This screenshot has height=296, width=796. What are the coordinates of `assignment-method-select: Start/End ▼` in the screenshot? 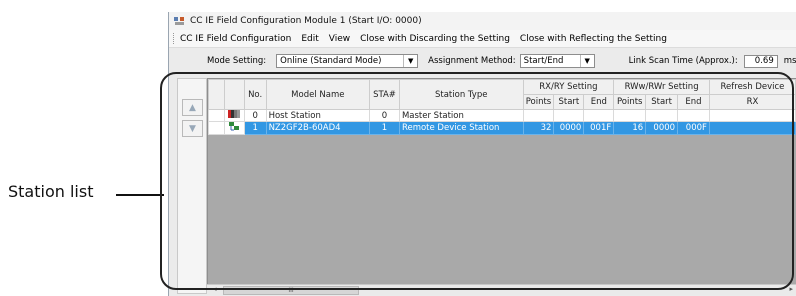 It's located at (557, 61).